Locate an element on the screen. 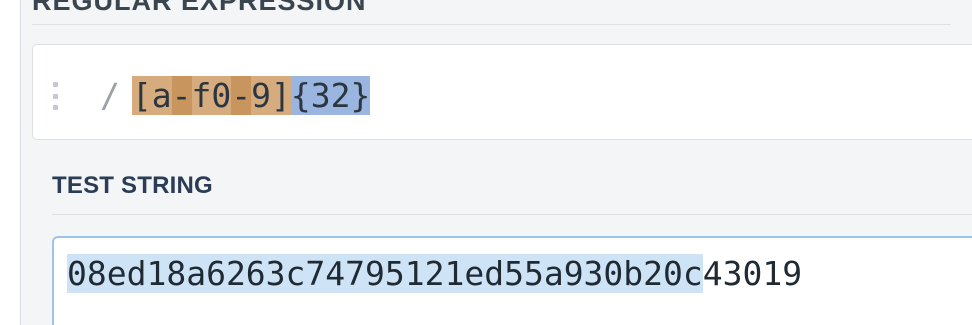  test-string-title: TEST STRING is located at coordinates (132, 185).